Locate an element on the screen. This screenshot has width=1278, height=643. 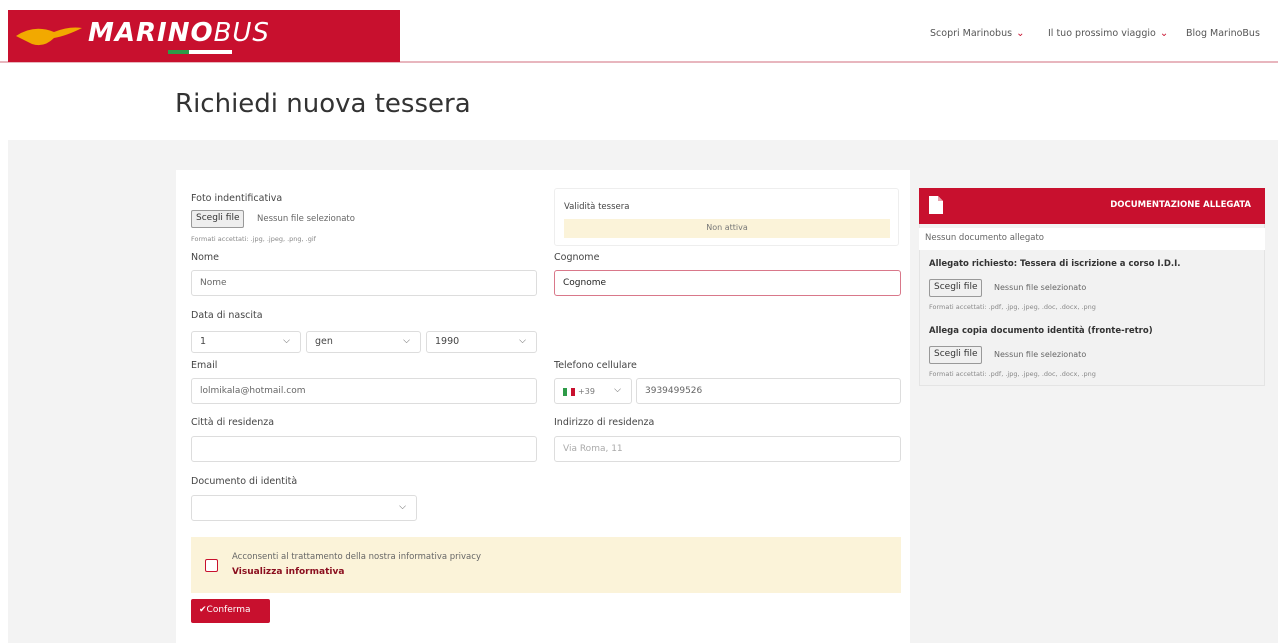
email-label: Email is located at coordinates (204, 365).